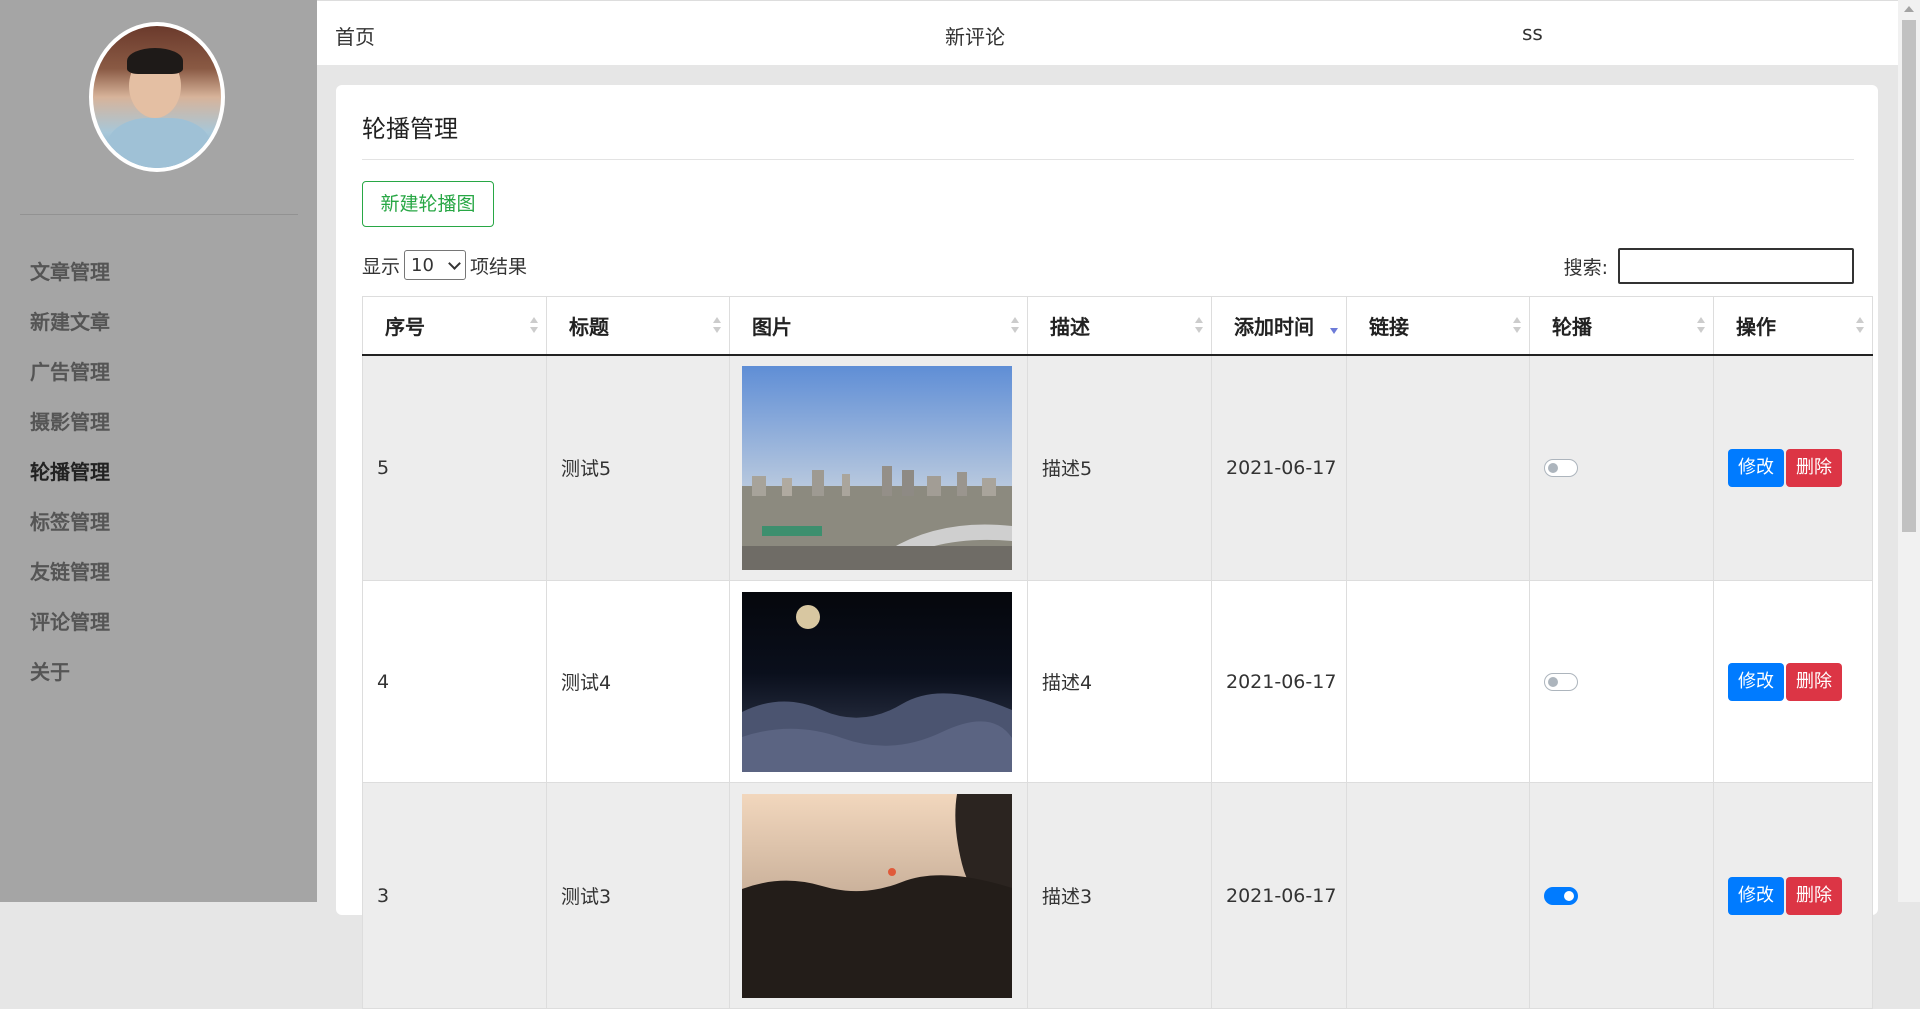  What do you see at coordinates (638, 467) in the screenshot?
I see `cell-title: 测试5` at bounding box center [638, 467].